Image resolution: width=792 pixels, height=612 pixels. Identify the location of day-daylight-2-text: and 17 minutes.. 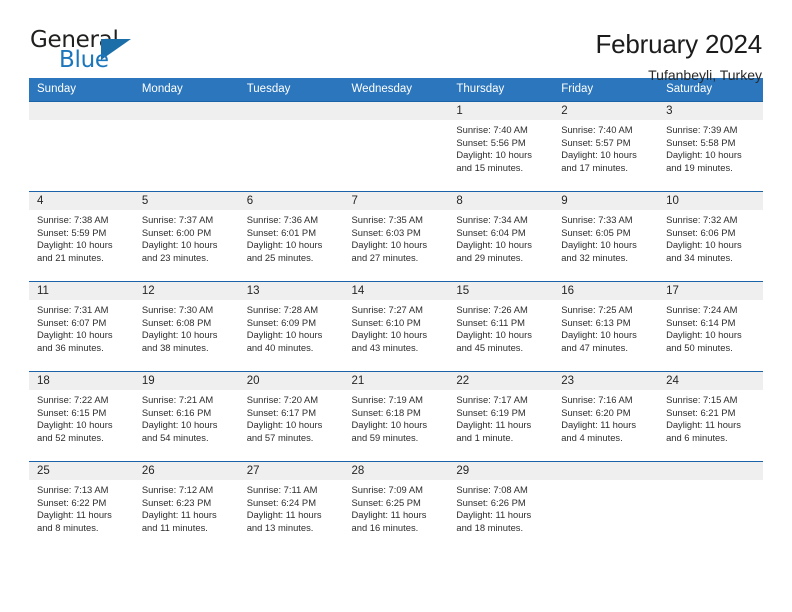
(594, 167).